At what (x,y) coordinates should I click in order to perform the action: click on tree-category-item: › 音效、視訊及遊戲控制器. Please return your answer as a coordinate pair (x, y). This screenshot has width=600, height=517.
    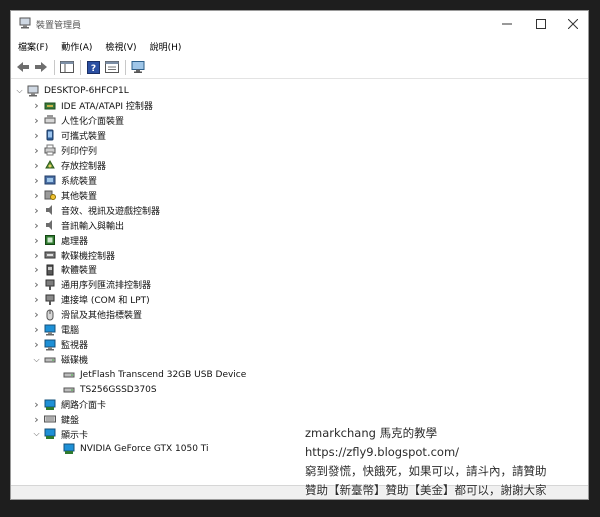
    Looking at the image, I should click on (96, 210).